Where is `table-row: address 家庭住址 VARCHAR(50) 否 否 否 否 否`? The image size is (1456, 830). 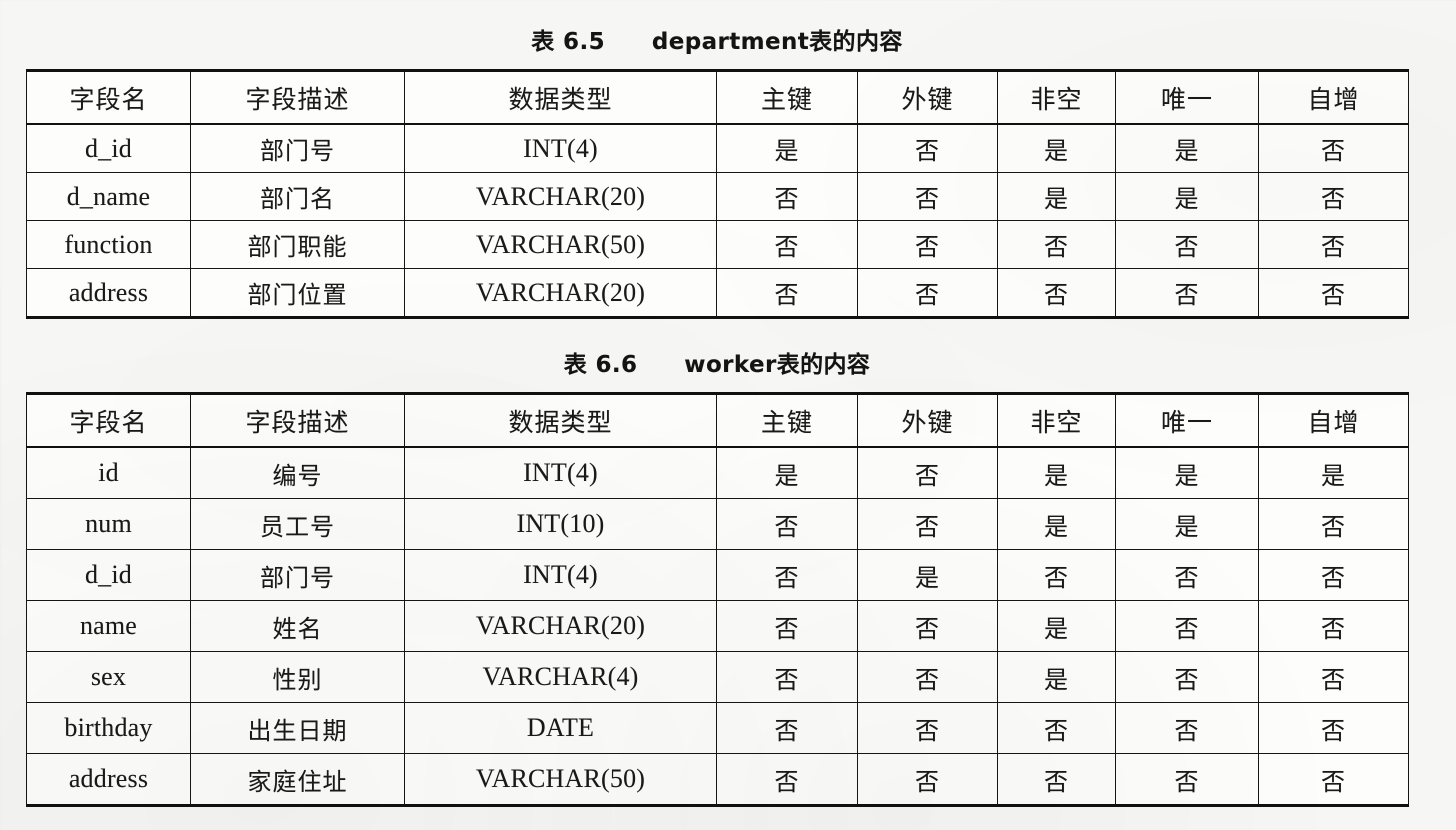 table-row: address 家庭住址 VARCHAR(50) 否 否 否 否 否 is located at coordinates (717, 779).